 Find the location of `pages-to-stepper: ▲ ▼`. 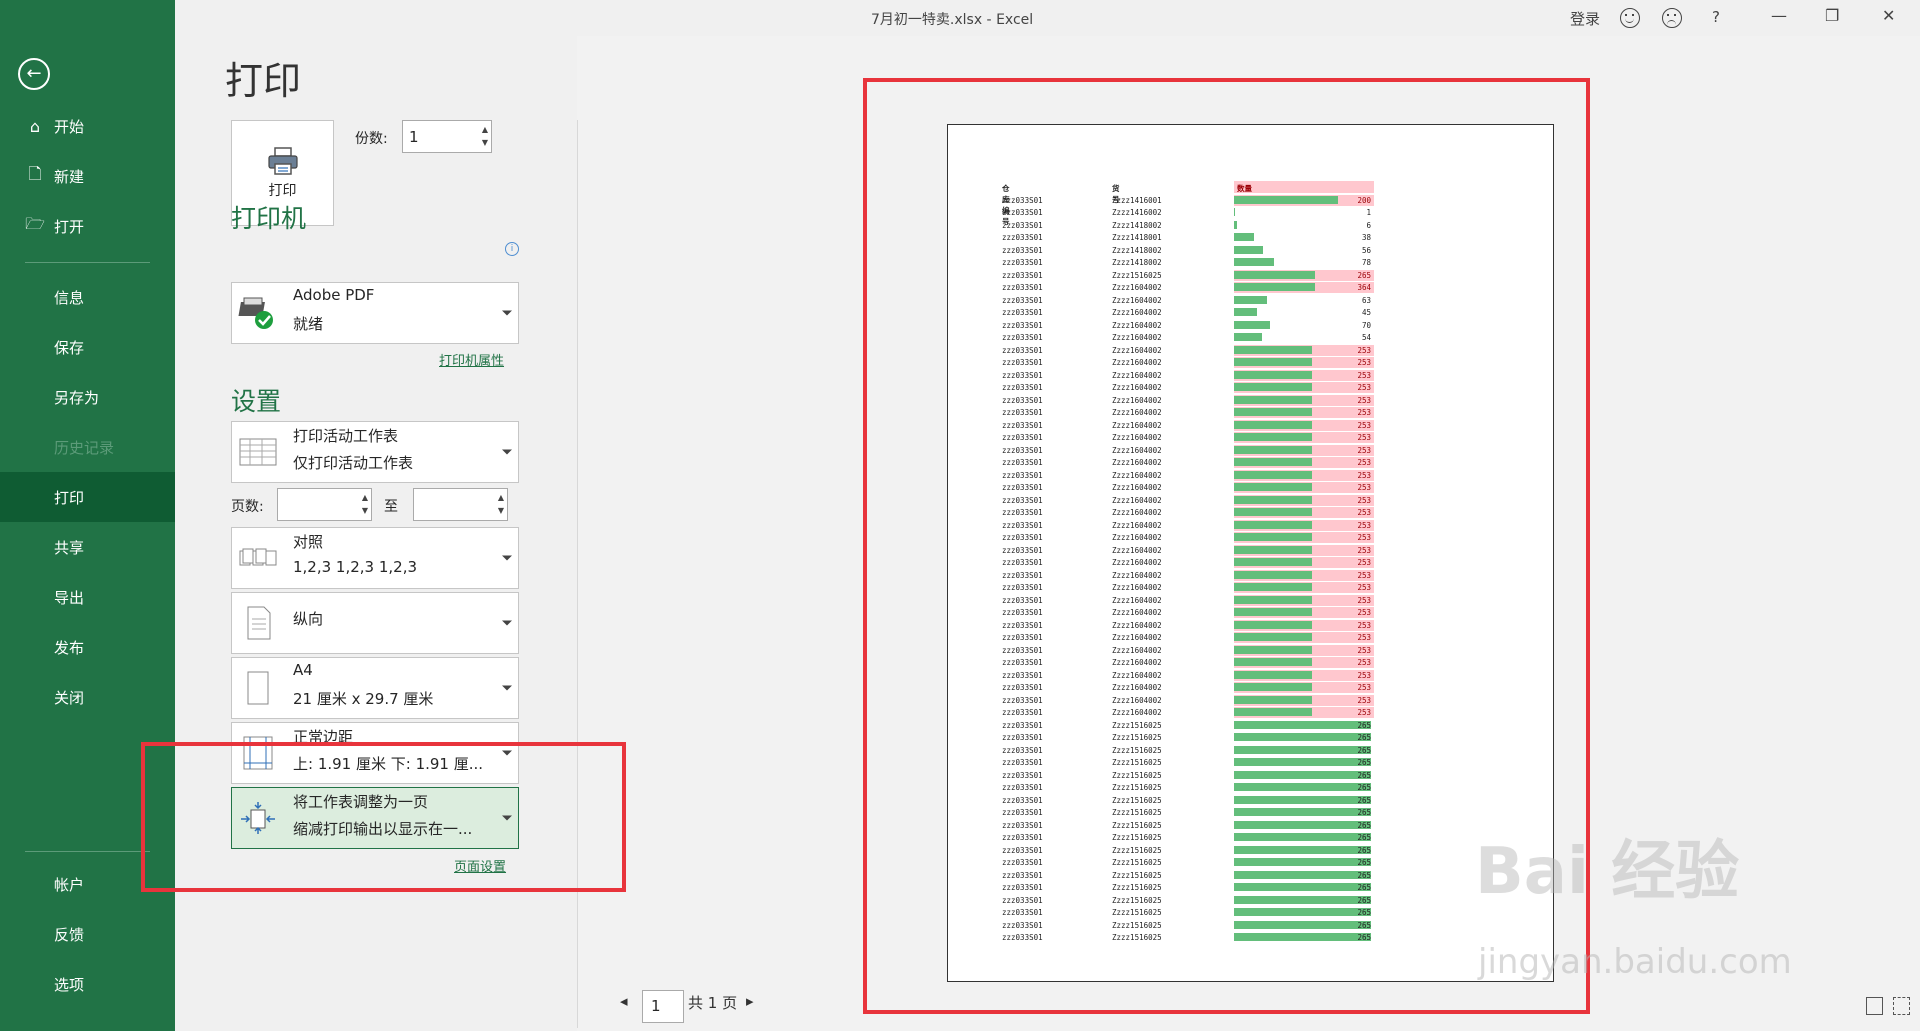

pages-to-stepper: ▲ ▼ is located at coordinates (460, 504).